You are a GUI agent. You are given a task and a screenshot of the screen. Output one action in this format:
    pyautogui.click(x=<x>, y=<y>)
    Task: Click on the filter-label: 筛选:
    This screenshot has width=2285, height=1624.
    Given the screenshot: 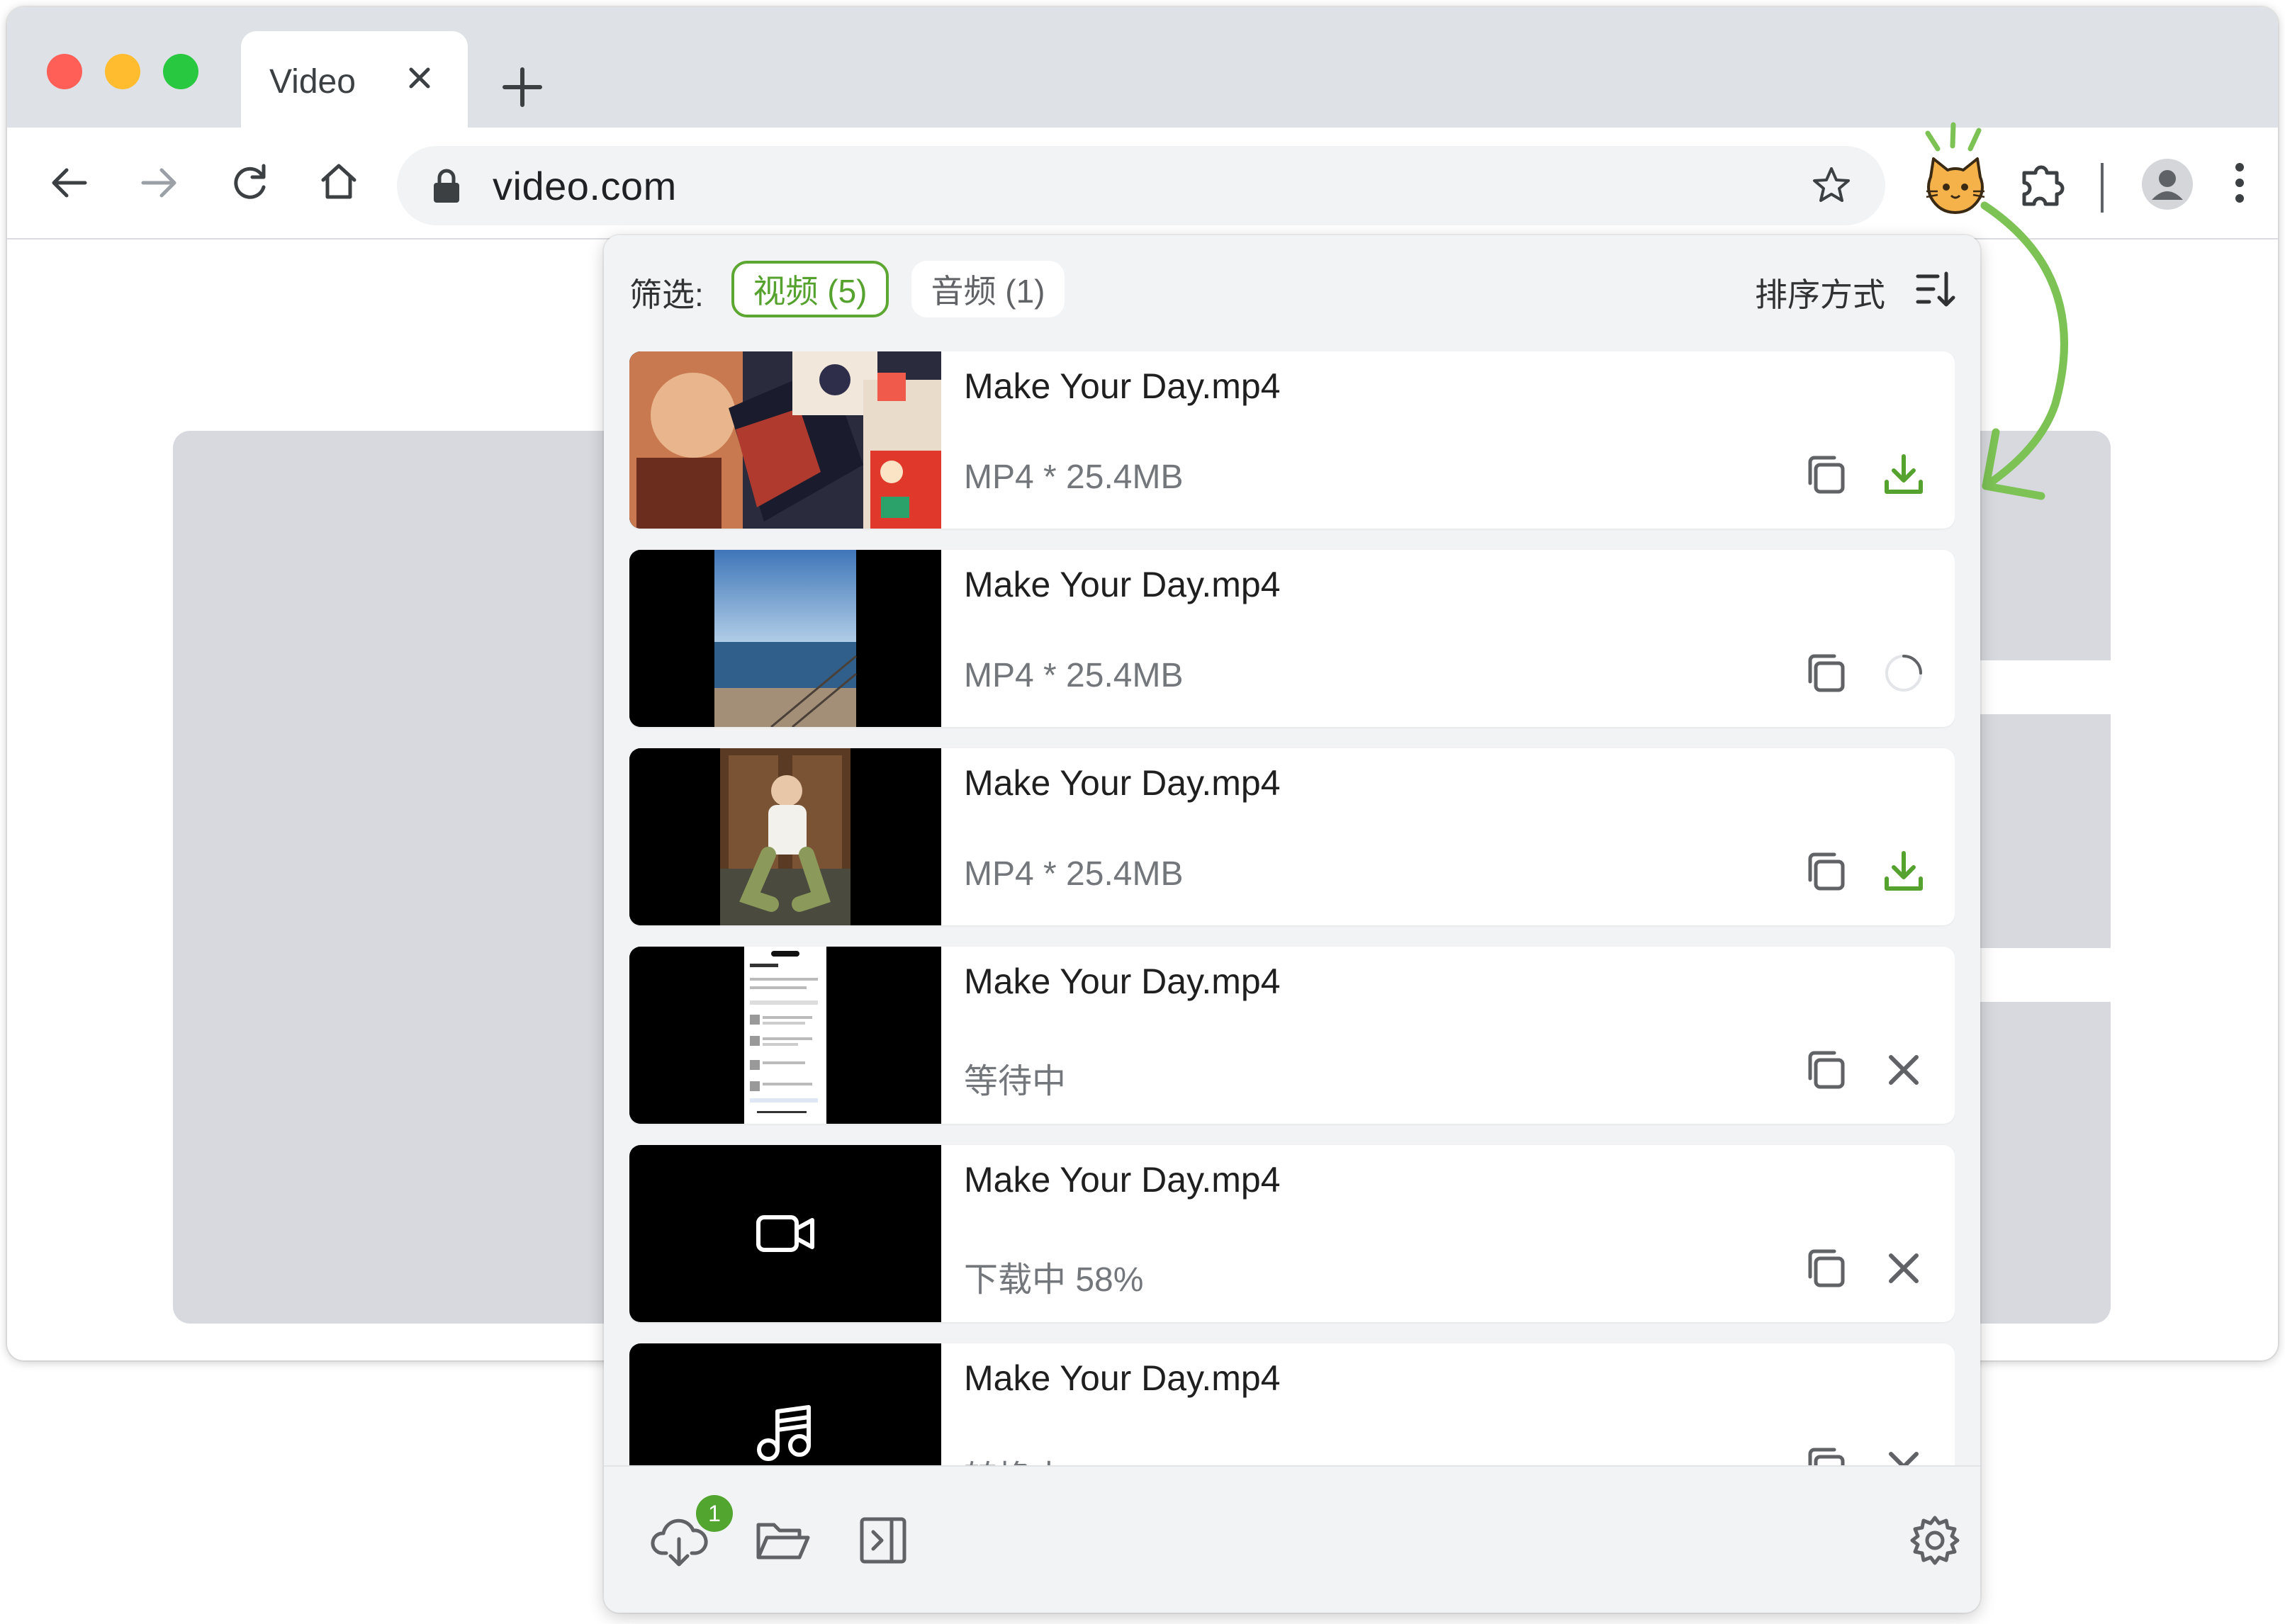 What is the action you would take?
    pyautogui.click(x=666, y=295)
    